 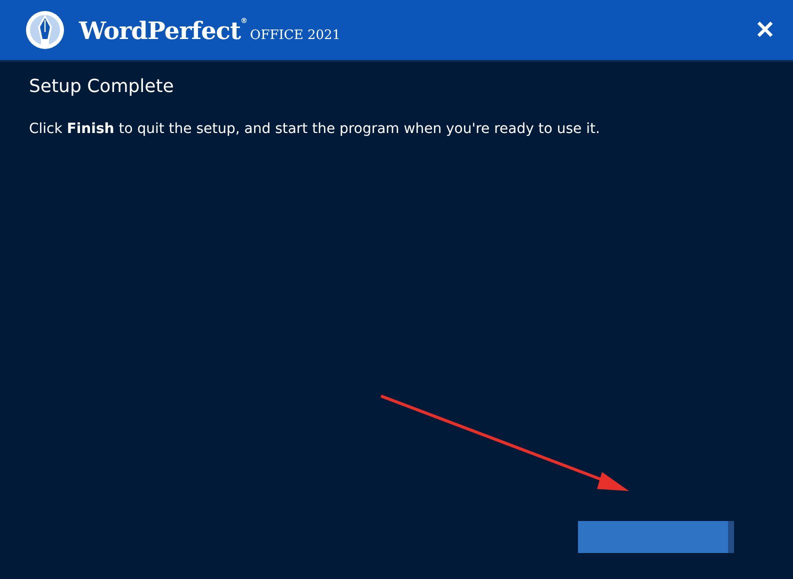 I want to click on instruction-text: Click Finish to quit the setup, and start the program when you're ready to use it., so click(x=315, y=129).